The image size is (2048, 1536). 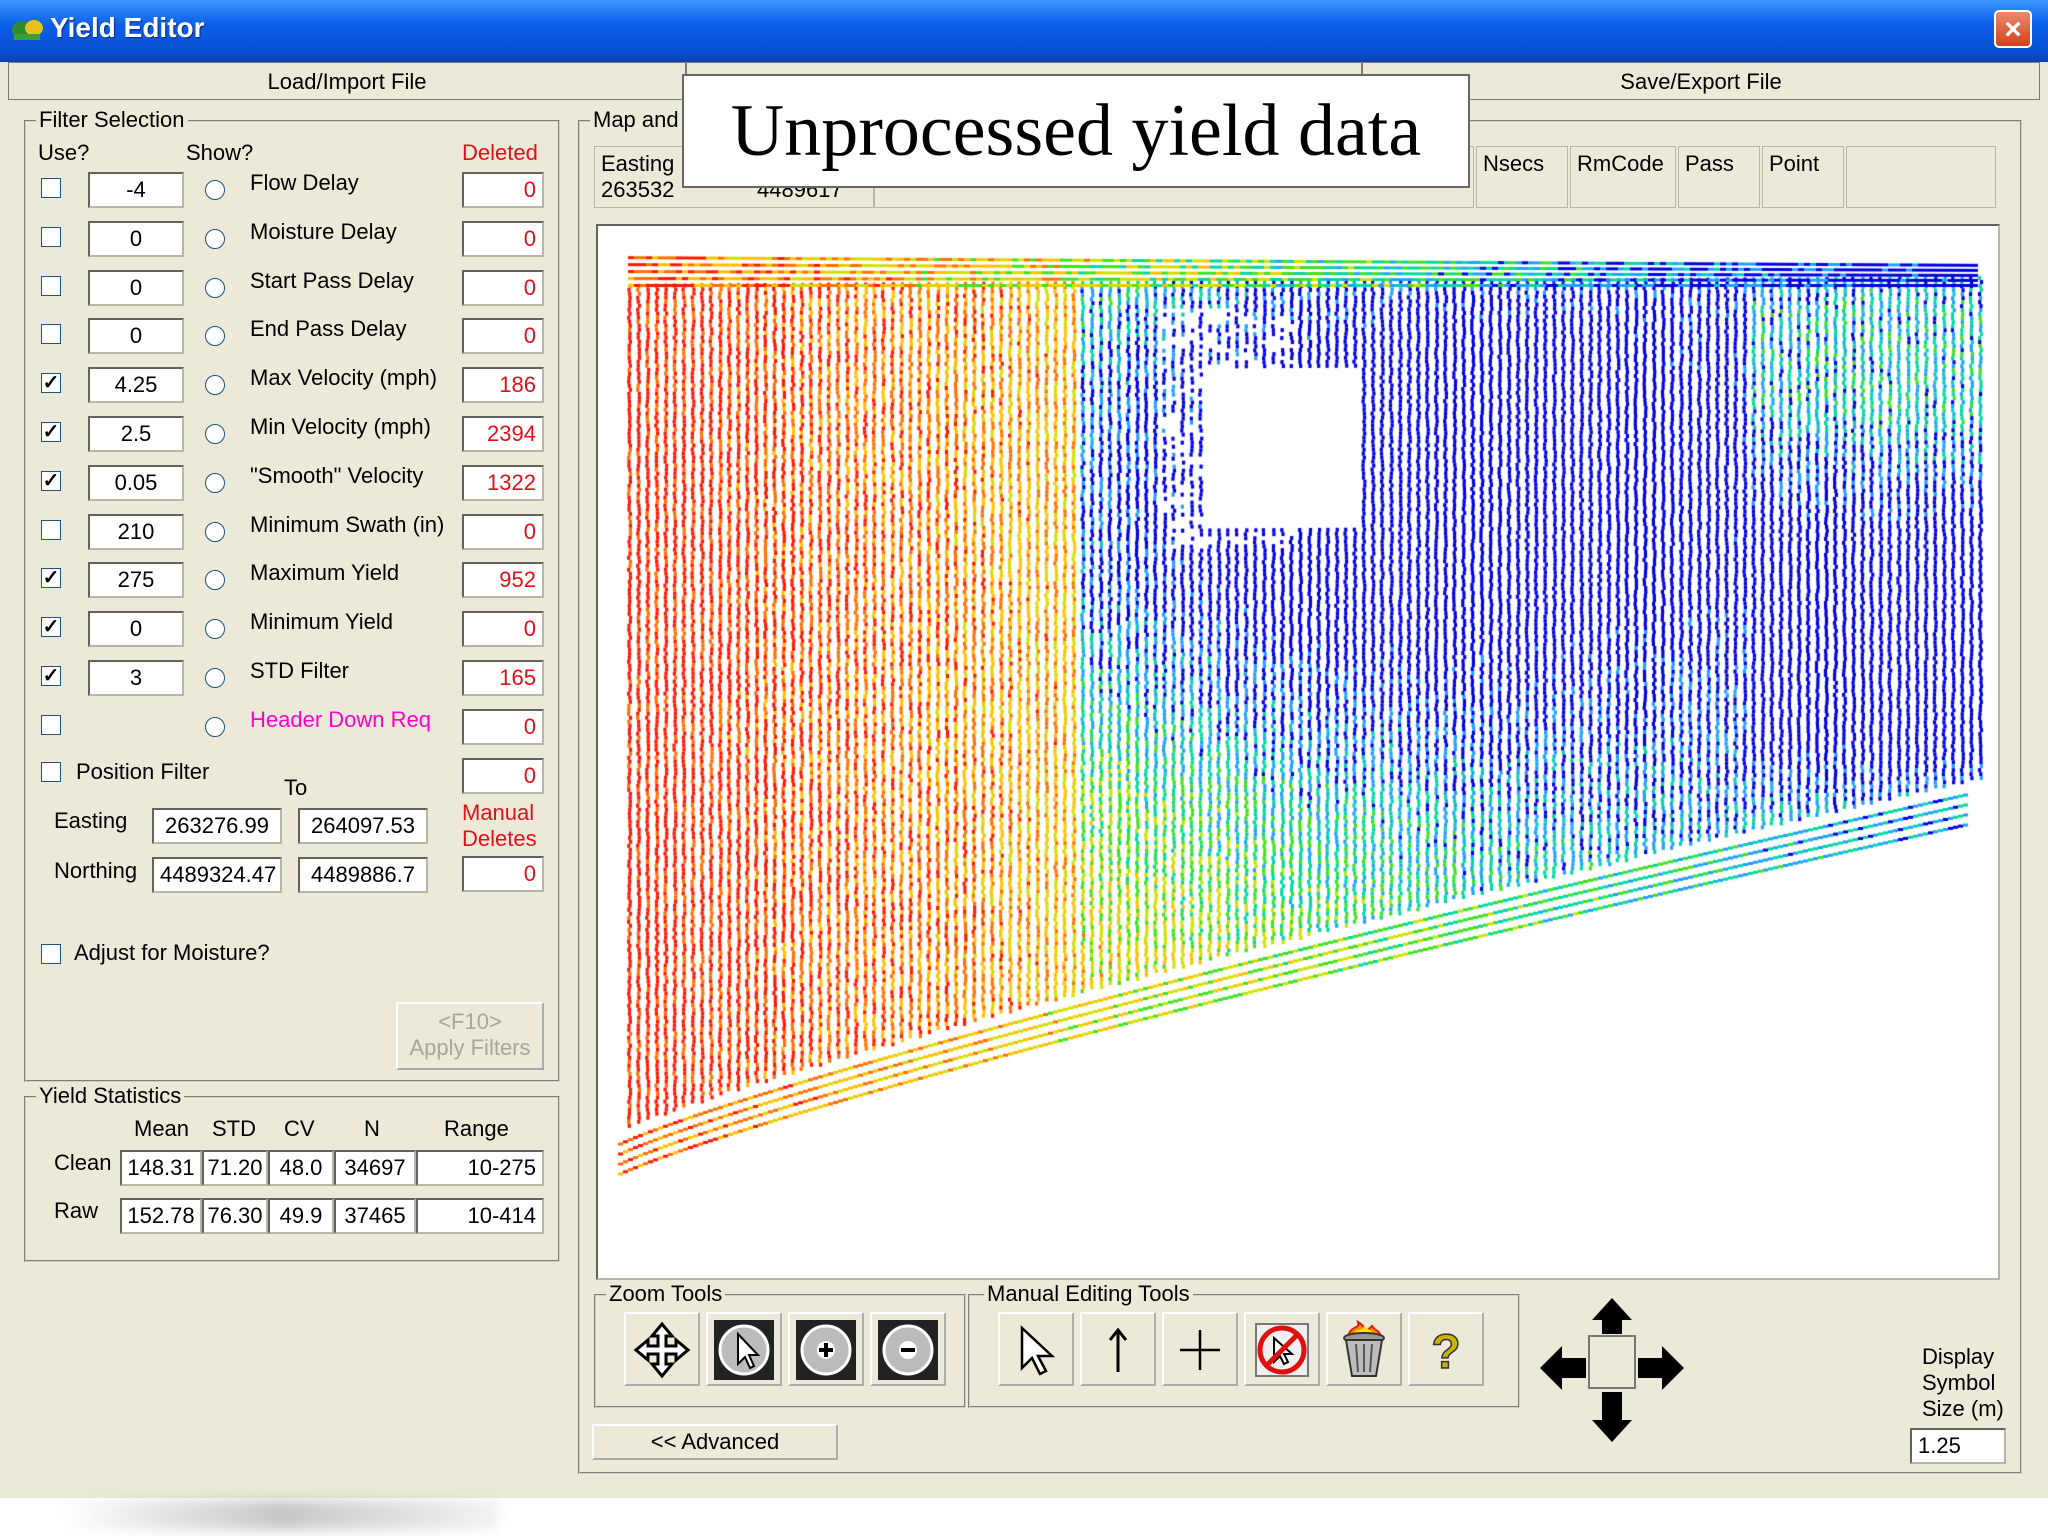 I want to click on stats-clean-mean: 148.31, so click(x=161, y=1168).